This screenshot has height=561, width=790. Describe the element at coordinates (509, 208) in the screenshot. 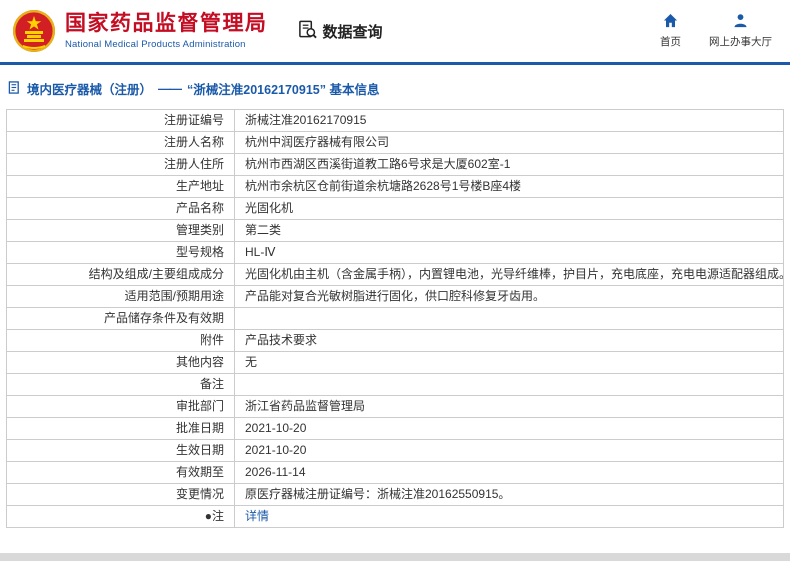

I see `field-value: 光固化机` at that location.